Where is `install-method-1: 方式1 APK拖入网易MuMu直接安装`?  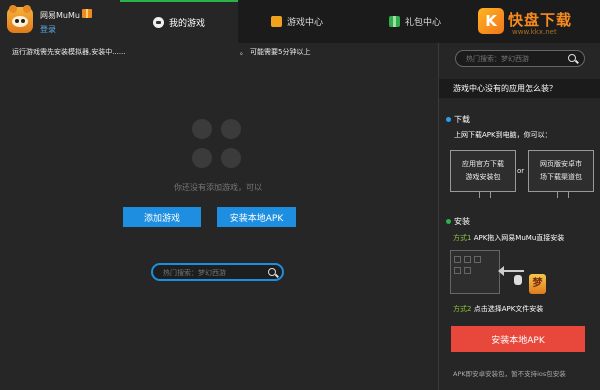
install-method-1: 方式1 APK拖入网易MuMu直接安装 is located at coordinates (508, 238).